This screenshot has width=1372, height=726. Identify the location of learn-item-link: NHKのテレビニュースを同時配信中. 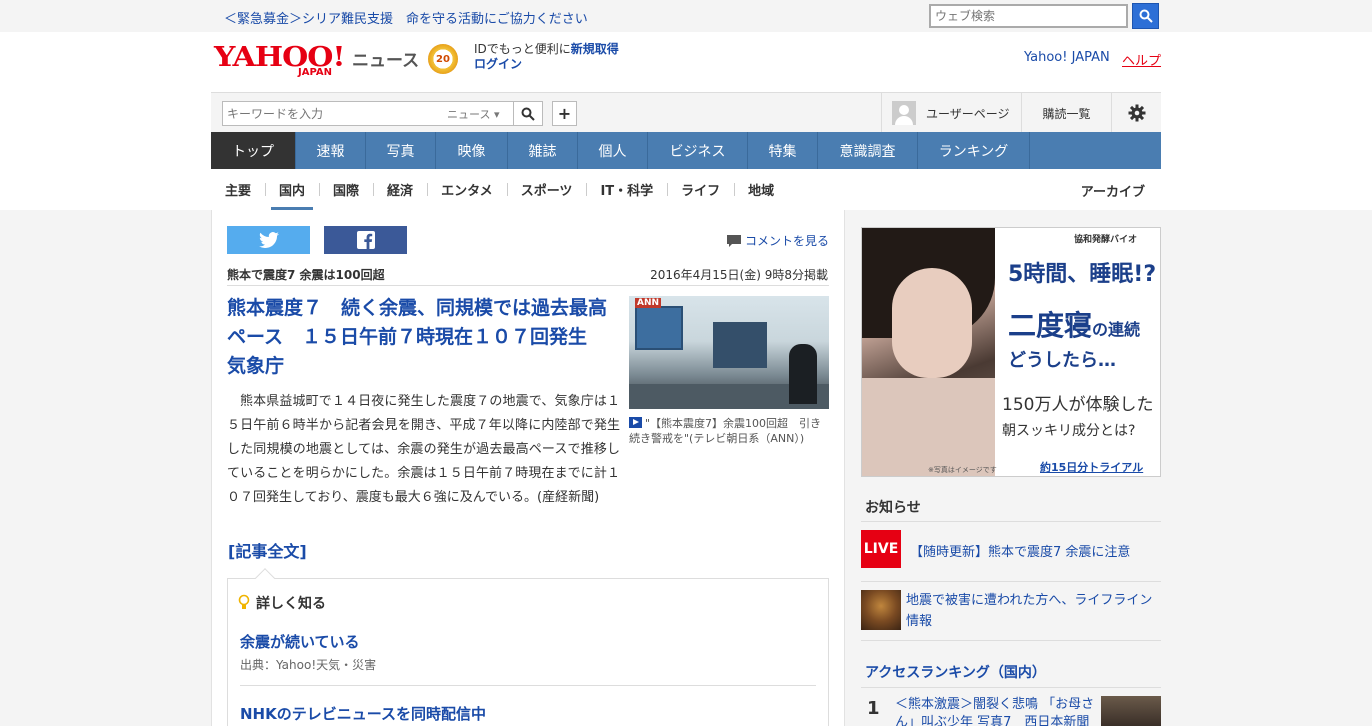
(363, 713).